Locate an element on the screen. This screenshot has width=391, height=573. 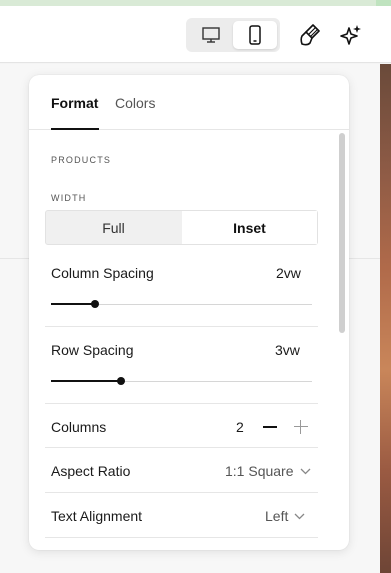
site-styles-button is located at coordinates (310, 35).